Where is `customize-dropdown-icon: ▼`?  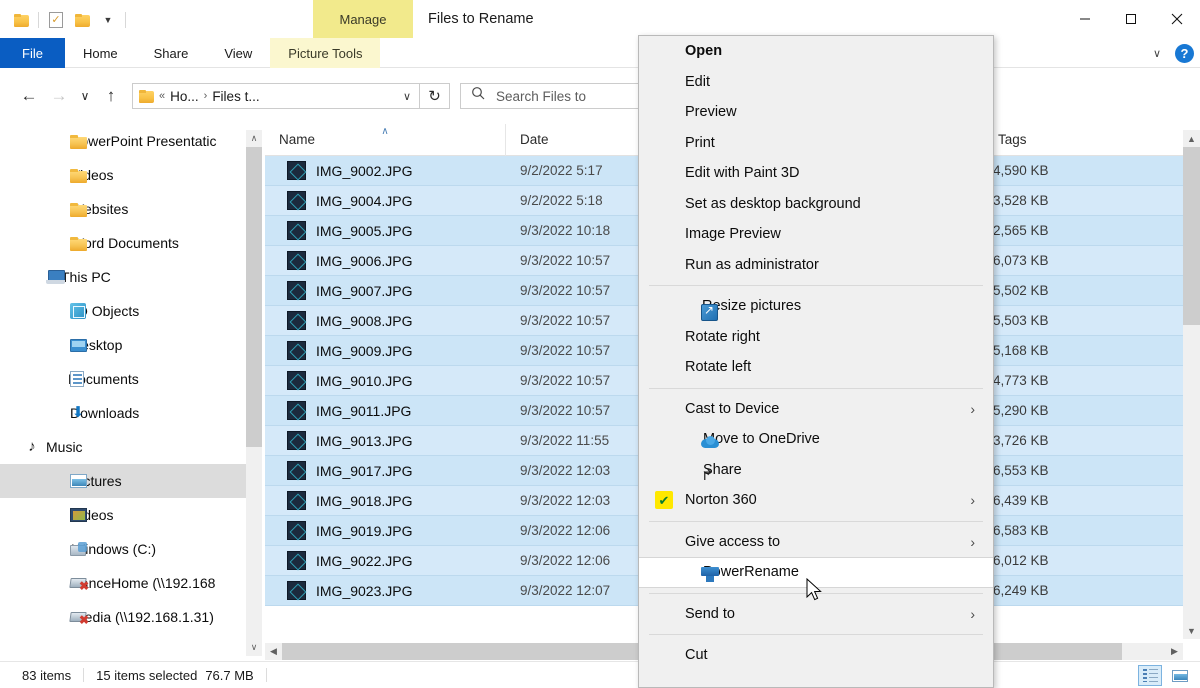
customize-dropdown-icon: ▼ is located at coordinates (108, 20).